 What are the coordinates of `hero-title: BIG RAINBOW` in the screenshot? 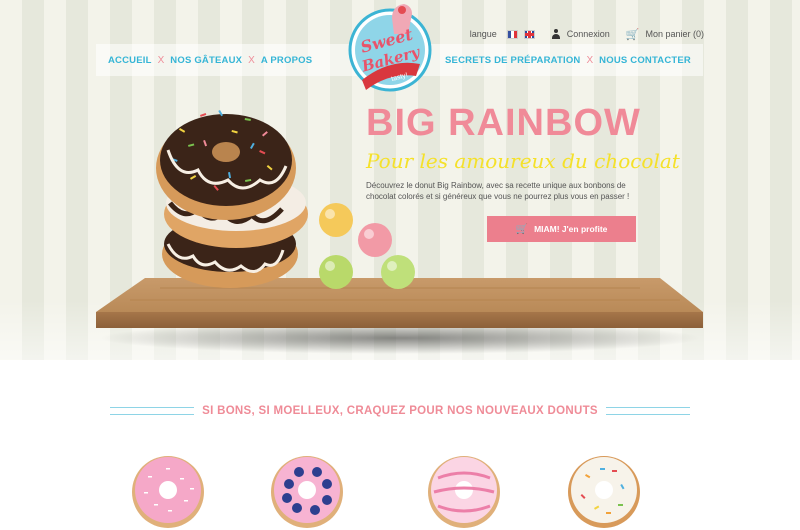 It's located at (503, 123).